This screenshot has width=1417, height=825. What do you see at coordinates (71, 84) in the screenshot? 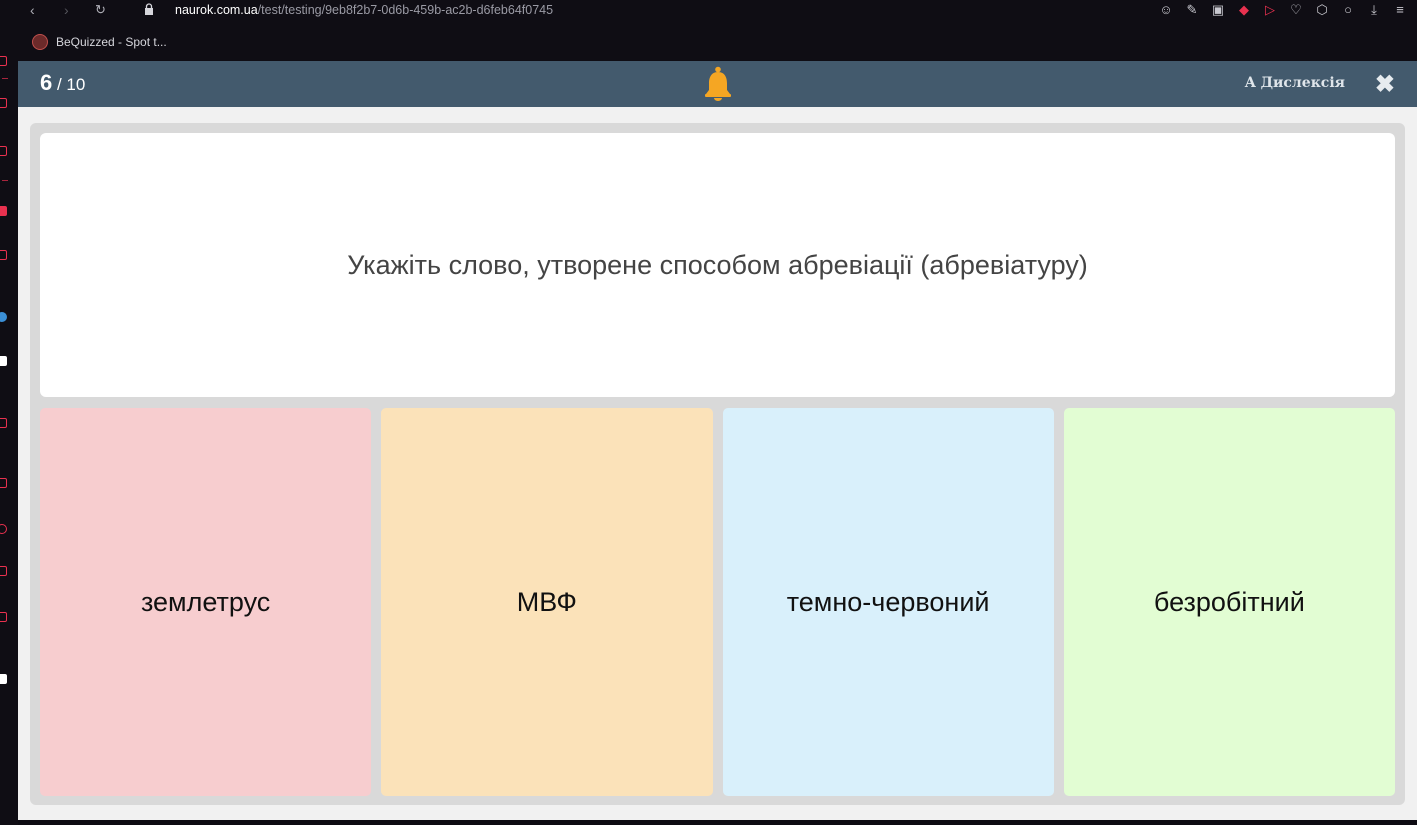
I see `total-questions: / 10` at bounding box center [71, 84].